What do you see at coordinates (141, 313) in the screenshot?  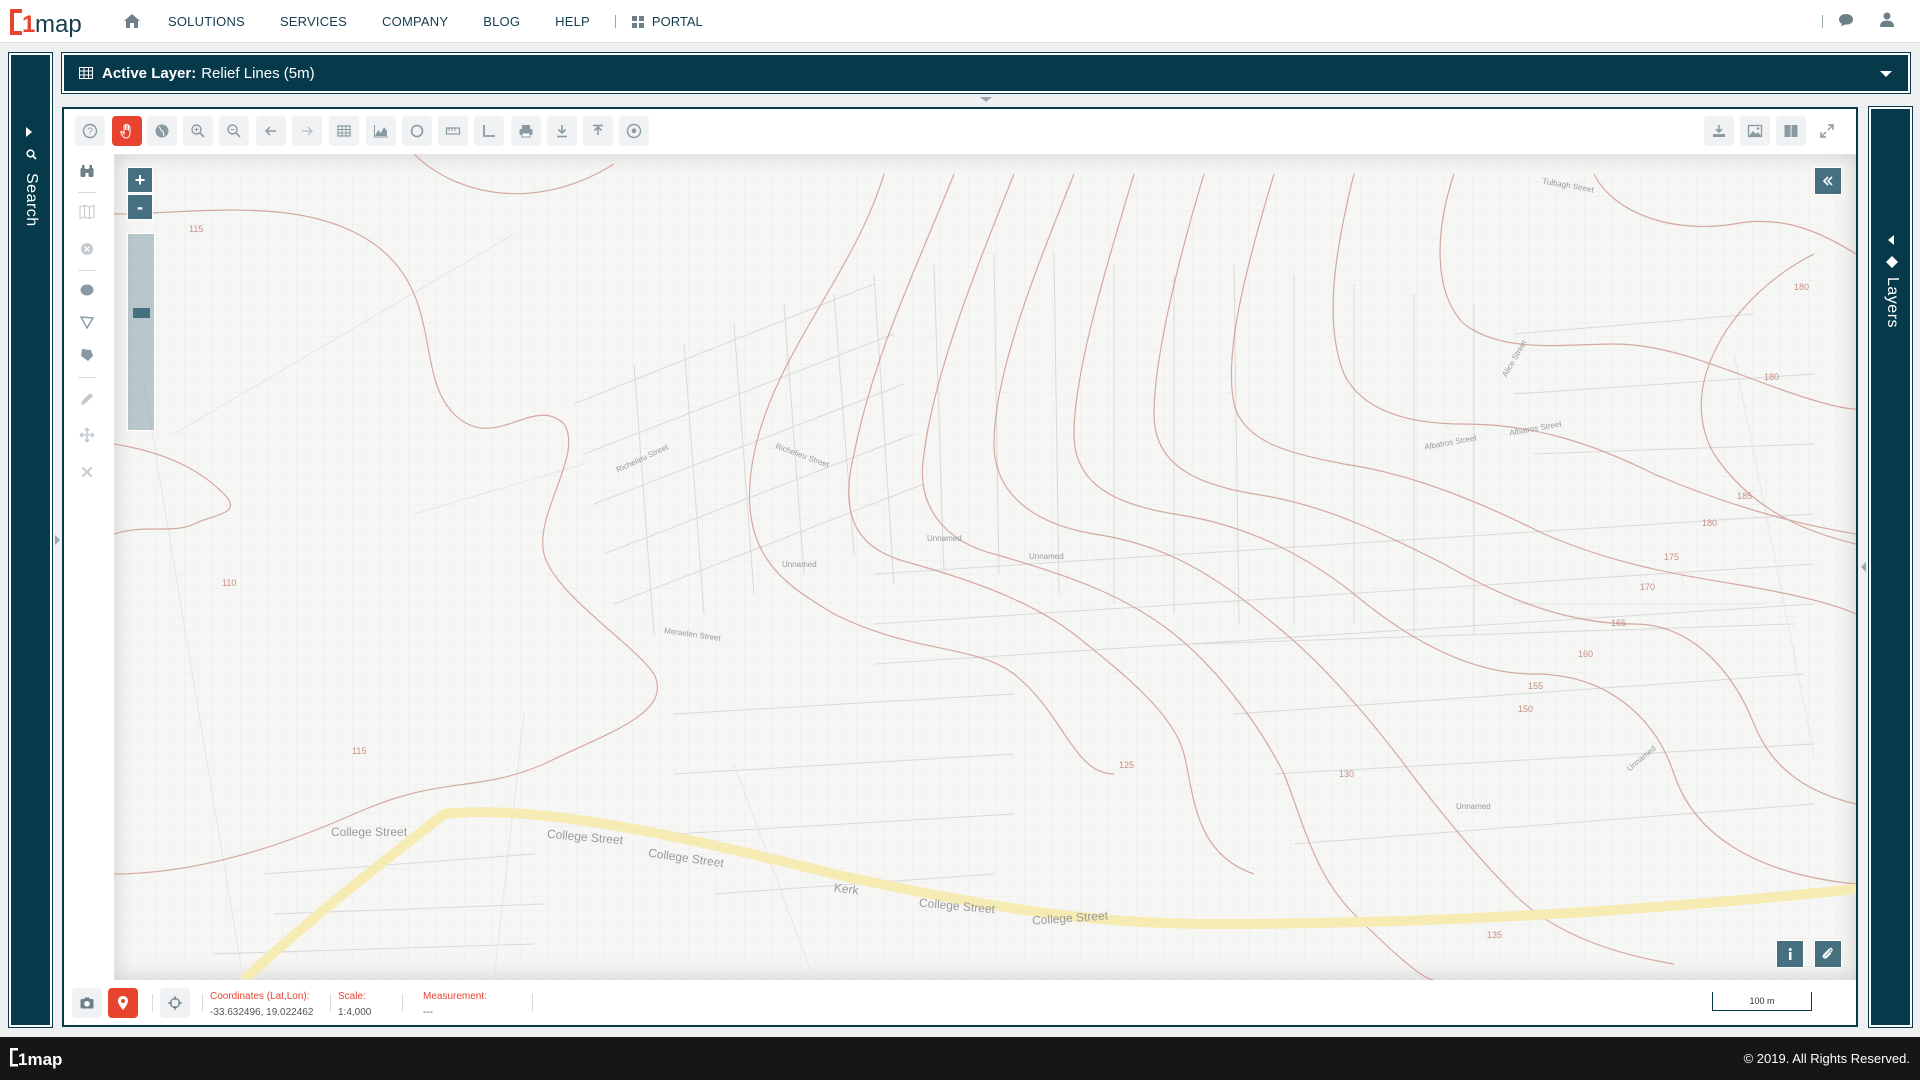 I see `zoom-slider-handle` at bounding box center [141, 313].